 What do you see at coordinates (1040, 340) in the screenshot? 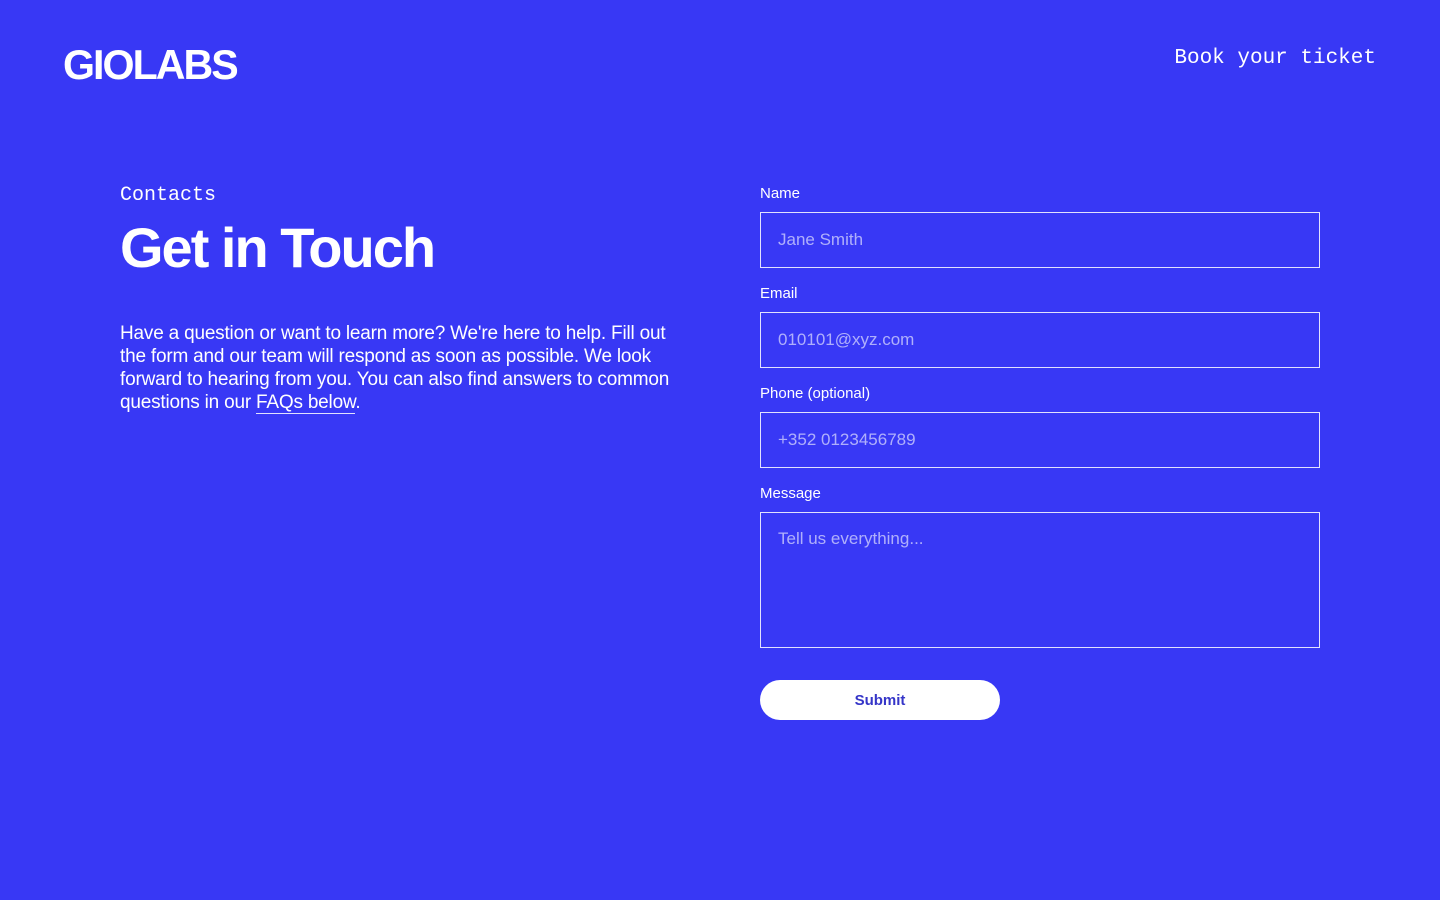
I see `email-input` at bounding box center [1040, 340].